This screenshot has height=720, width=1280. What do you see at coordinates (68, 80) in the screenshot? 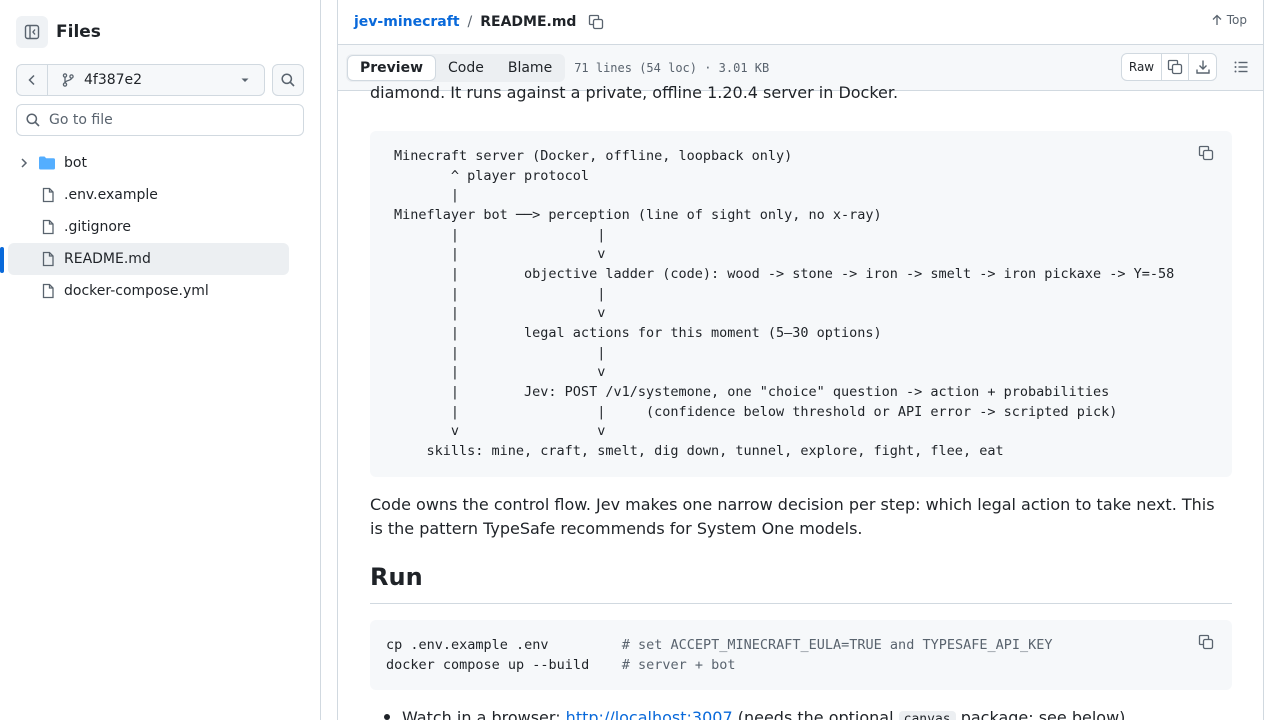
I see `git-branch-icon` at bounding box center [68, 80].